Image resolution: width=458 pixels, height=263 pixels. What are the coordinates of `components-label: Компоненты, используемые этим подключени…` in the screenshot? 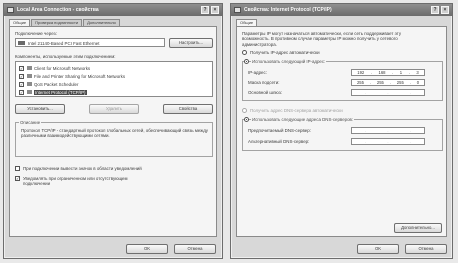 It's located at (65, 56).